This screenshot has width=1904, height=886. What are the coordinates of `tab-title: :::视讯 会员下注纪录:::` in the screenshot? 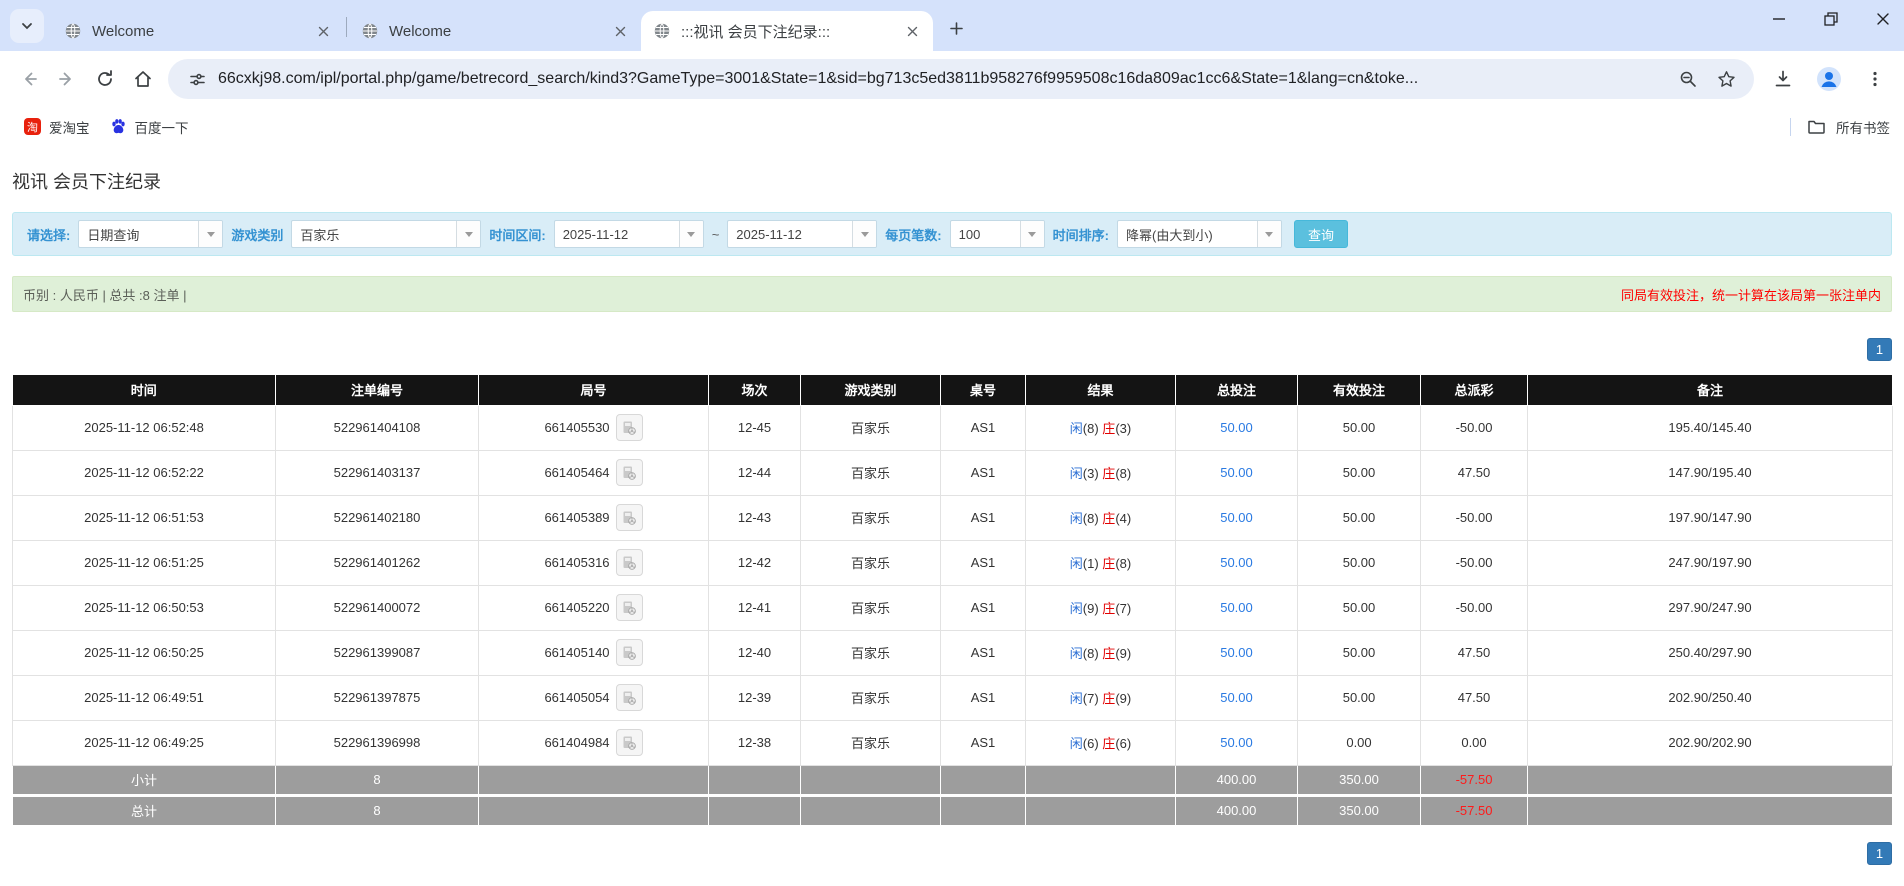 It's located at (756, 32).